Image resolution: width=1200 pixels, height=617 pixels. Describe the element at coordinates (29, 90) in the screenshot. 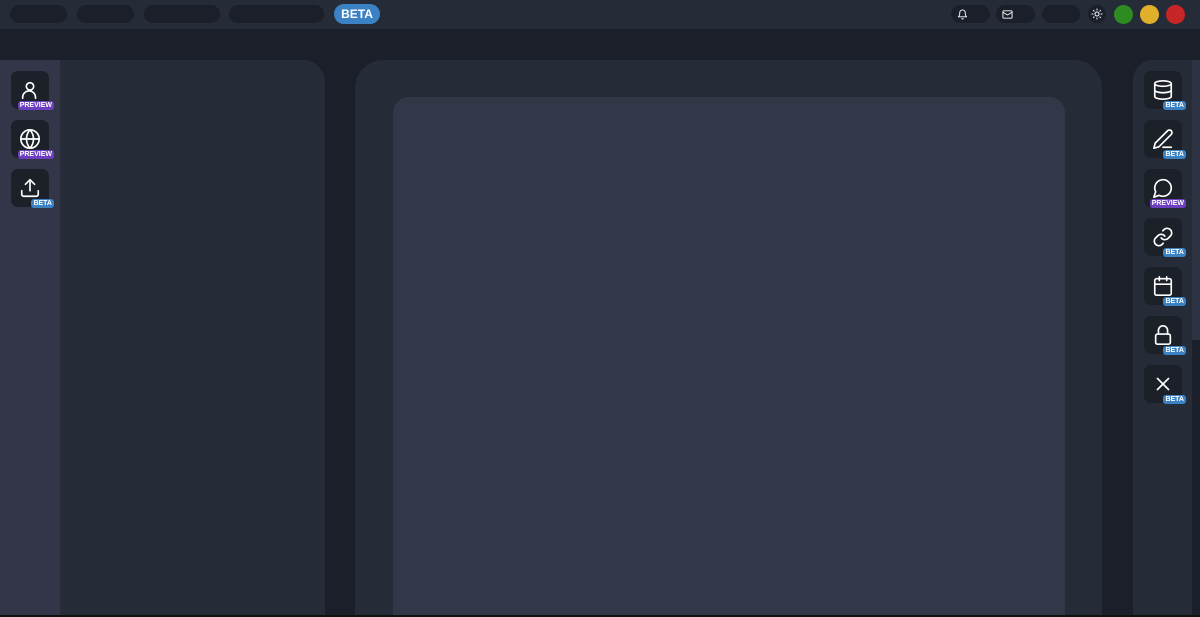

I see `user-icon` at that location.